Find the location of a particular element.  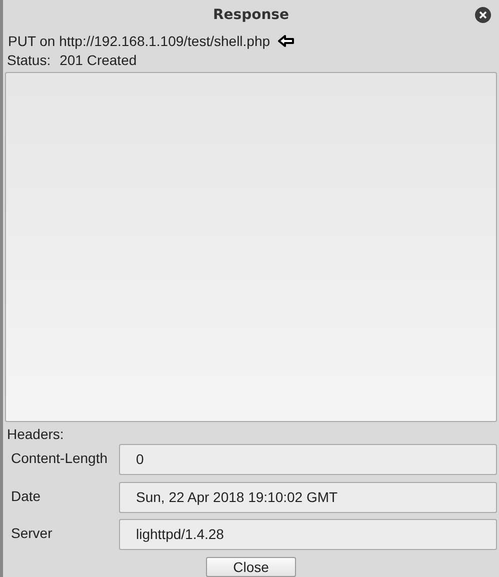

left-arrow-icon is located at coordinates (286, 40).